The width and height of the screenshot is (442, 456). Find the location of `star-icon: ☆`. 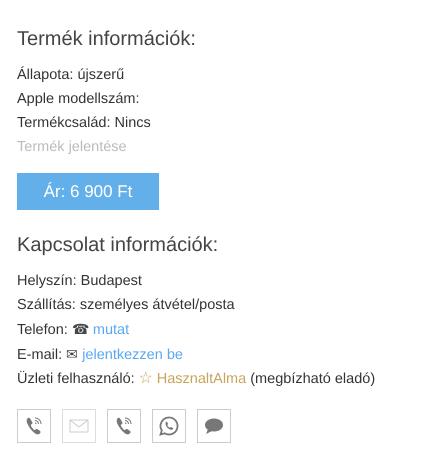

star-icon: ☆ is located at coordinates (145, 378).